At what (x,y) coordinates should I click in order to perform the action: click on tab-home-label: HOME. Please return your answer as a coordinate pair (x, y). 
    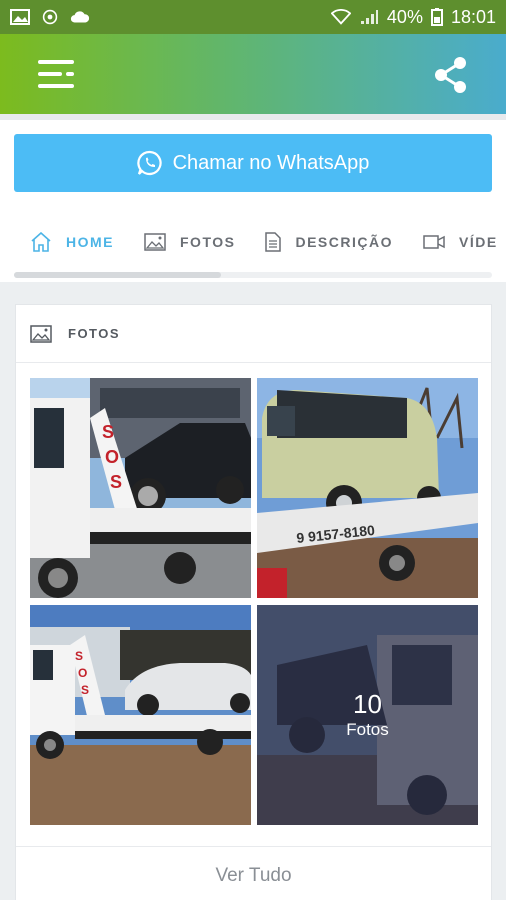
    Looking at the image, I should click on (90, 242).